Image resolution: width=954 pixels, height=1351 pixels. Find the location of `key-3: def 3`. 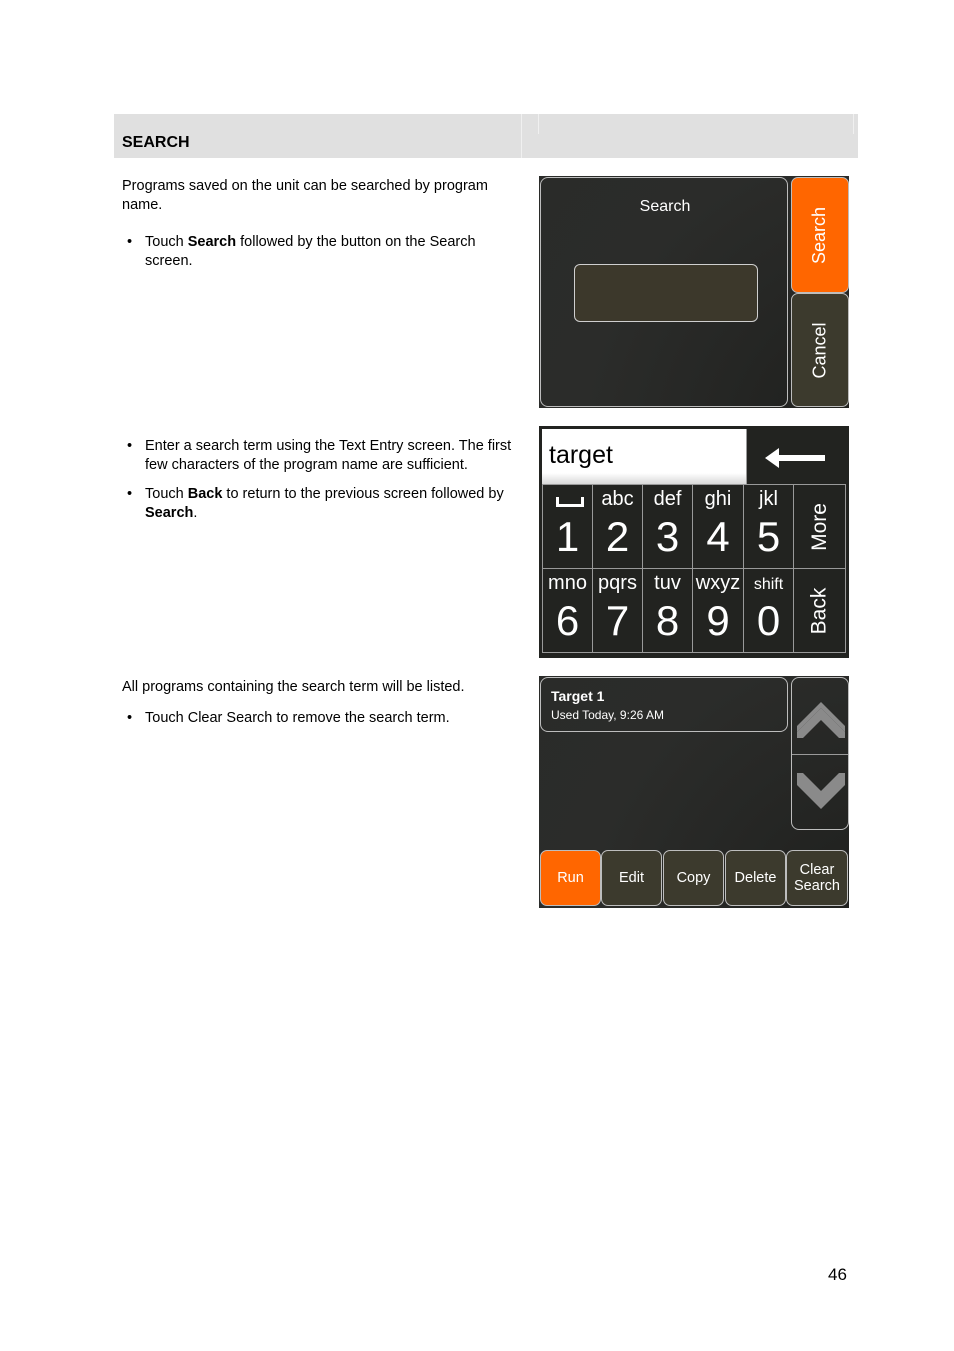

key-3: def 3 is located at coordinates (667, 526).